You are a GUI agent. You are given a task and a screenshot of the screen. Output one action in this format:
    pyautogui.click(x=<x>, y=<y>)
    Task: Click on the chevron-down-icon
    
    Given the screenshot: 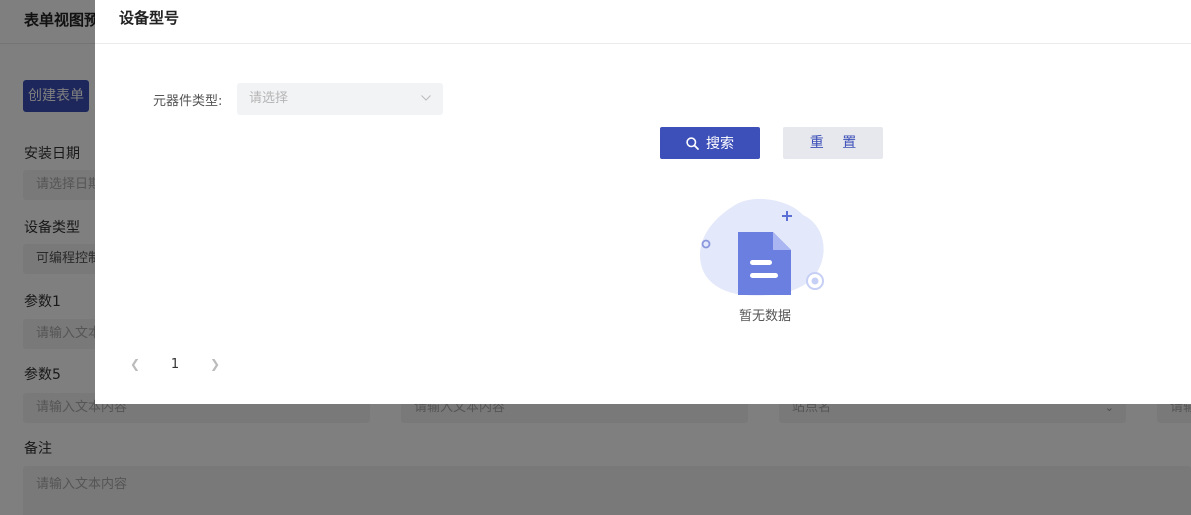 What is the action you would take?
    pyautogui.click(x=426, y=98)
    